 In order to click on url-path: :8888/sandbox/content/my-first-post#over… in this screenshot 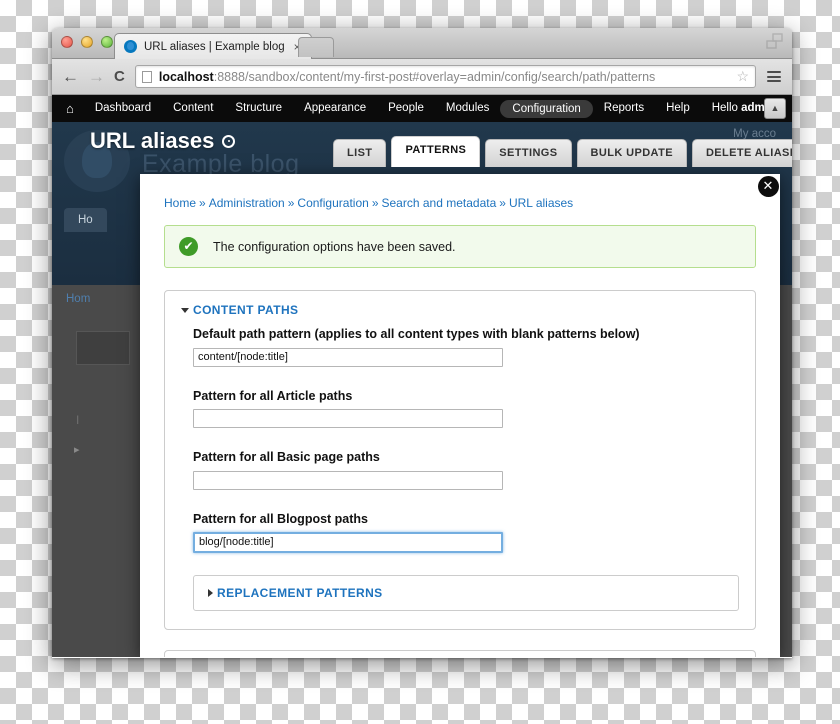, I will do `click(434, 76)`.